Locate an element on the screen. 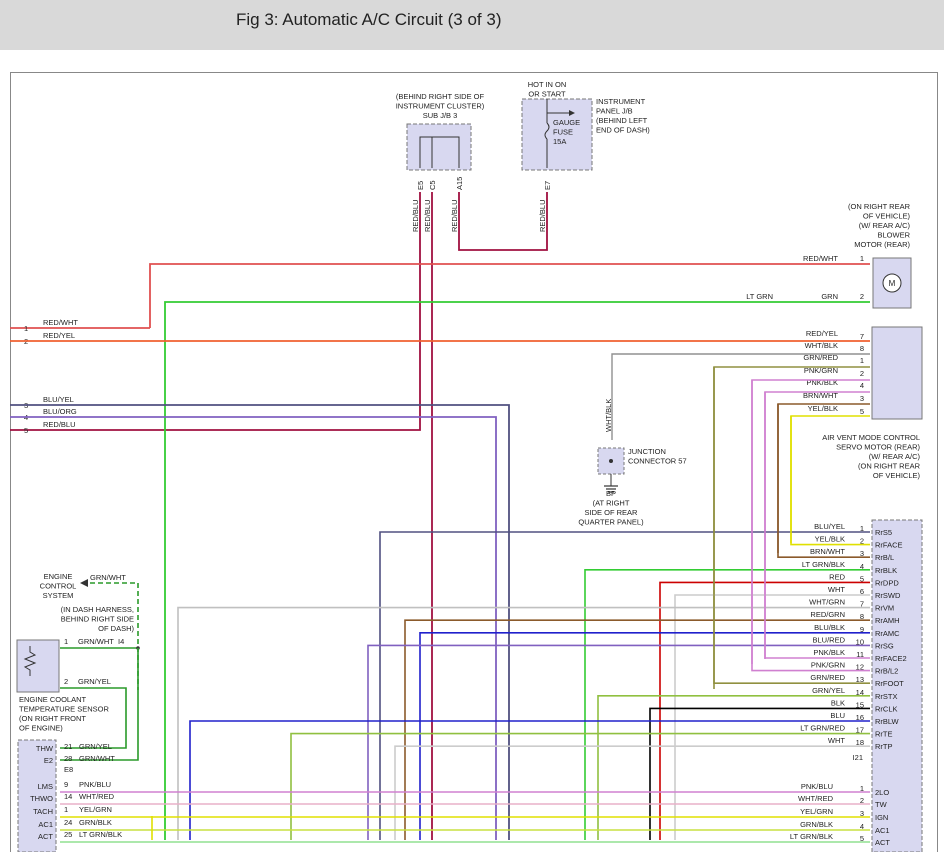 This screenshot has width=944, height=852. sensor-note: TEMPERATURE SENSOR is located at coordinates (64, 709).